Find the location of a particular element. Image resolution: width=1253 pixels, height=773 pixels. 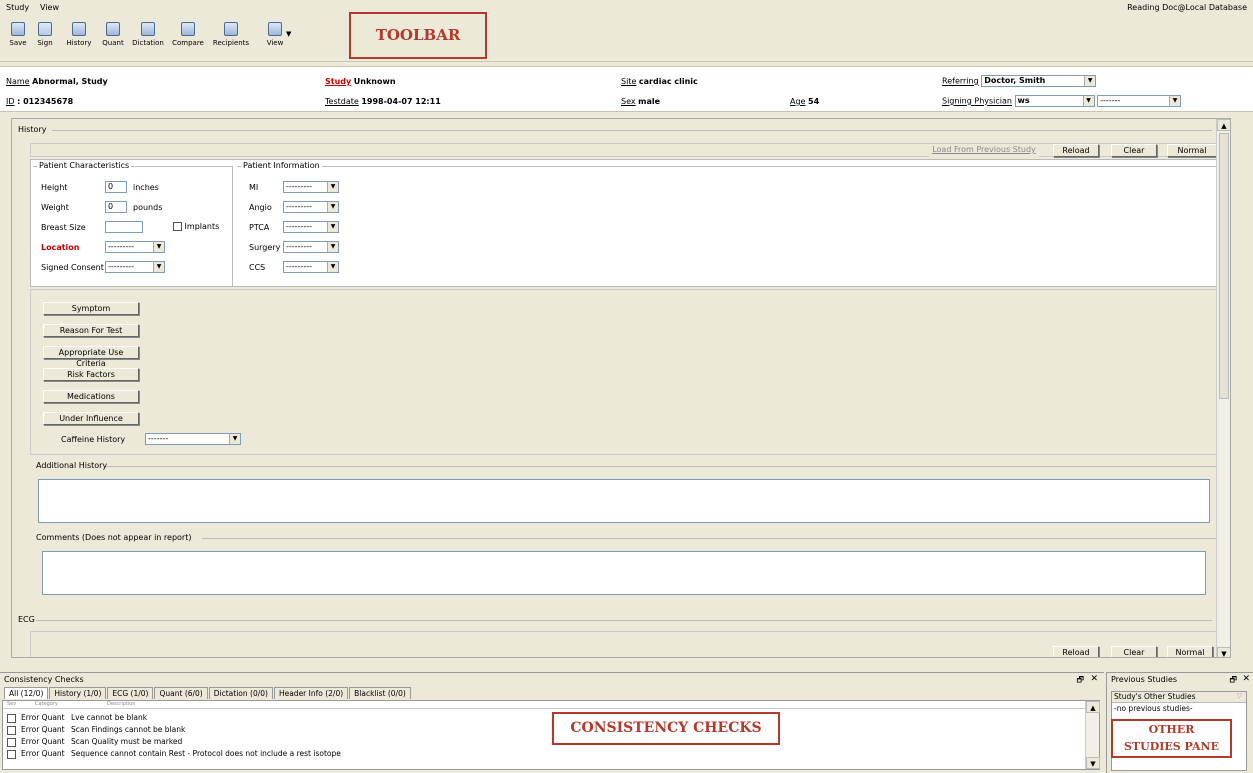

ecg-normal-button: Normal is located at coordinates (1190, 651).